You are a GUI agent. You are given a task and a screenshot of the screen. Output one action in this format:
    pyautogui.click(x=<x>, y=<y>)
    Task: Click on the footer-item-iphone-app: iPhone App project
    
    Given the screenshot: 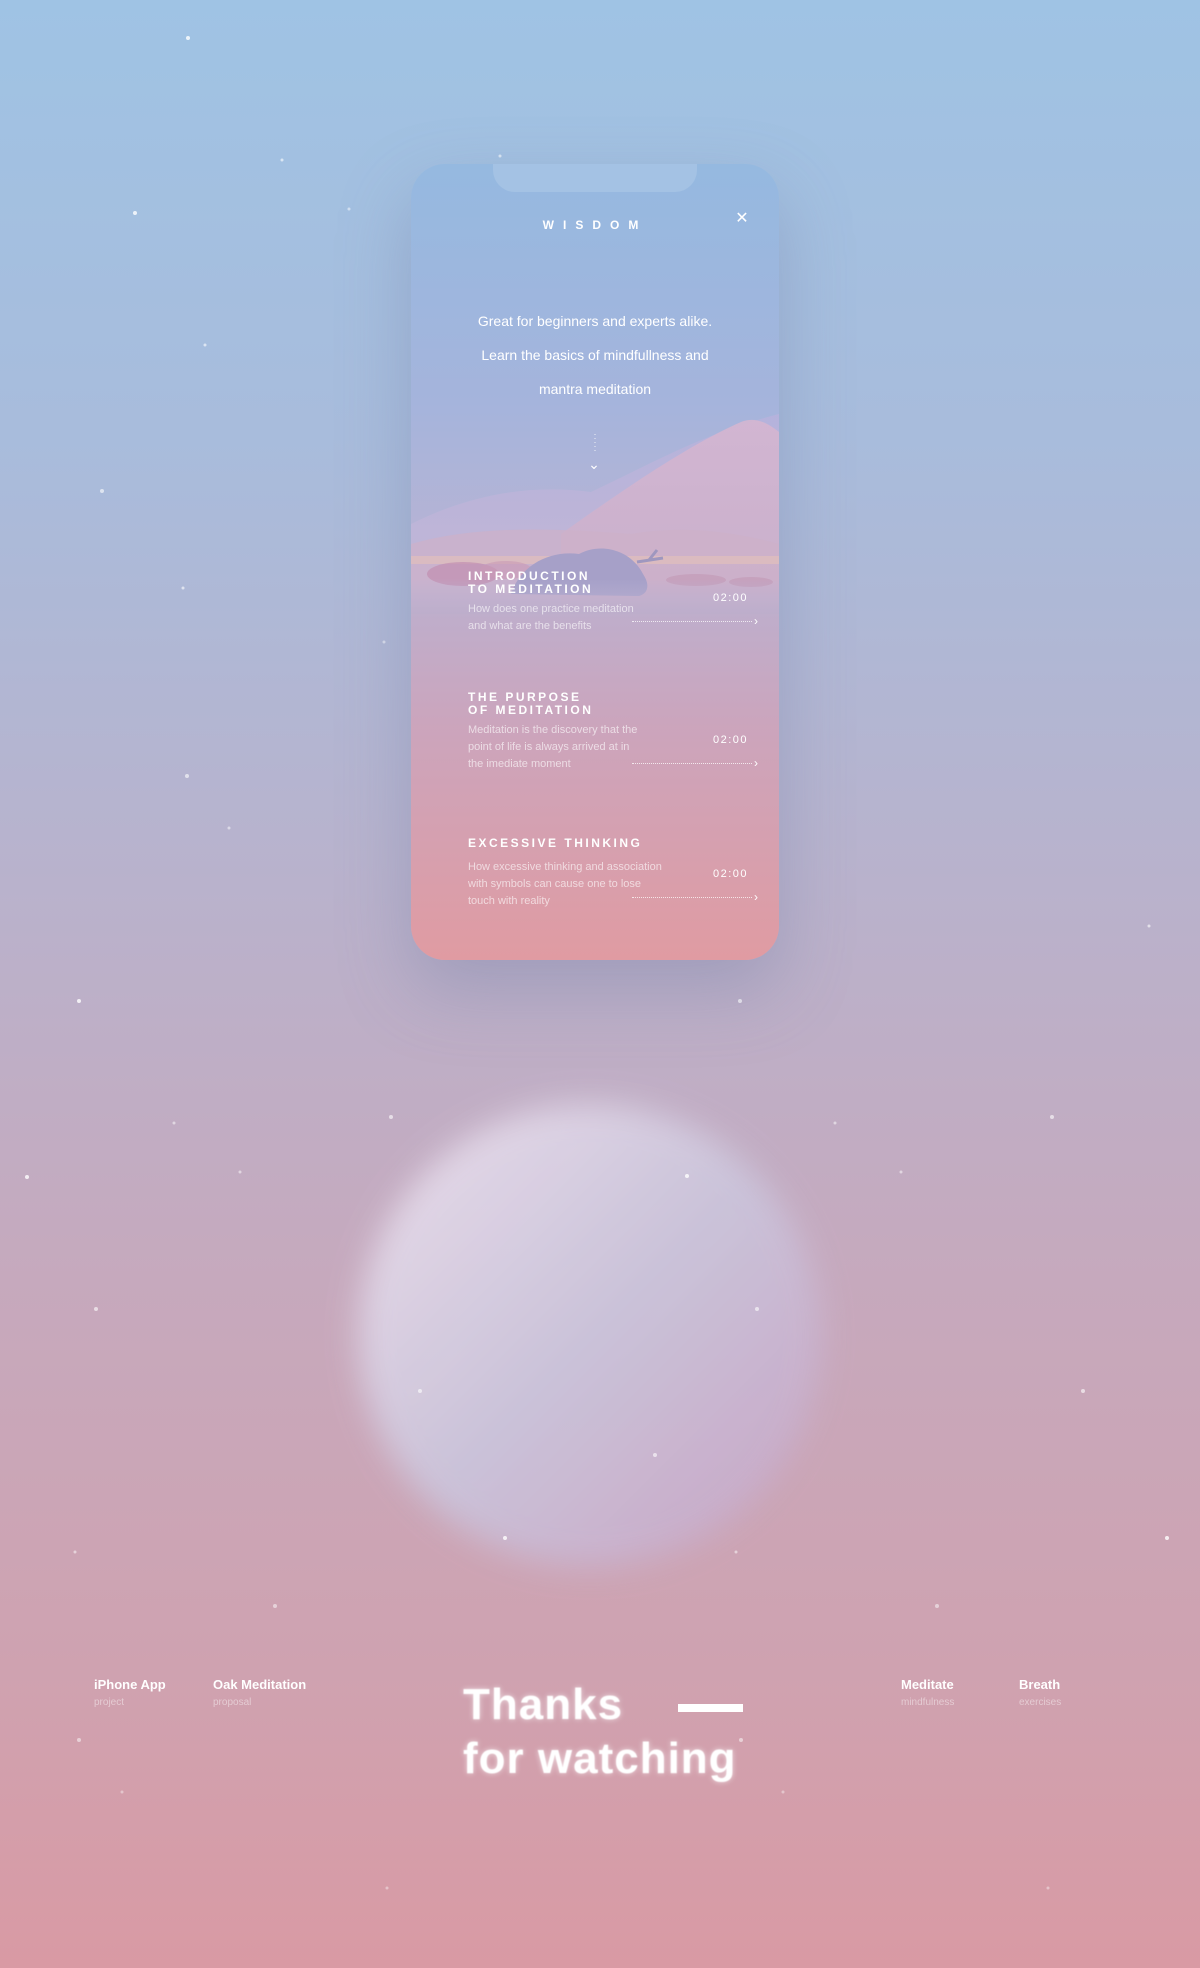 What is the action you would take?
    pyautogui.click(x=130, y=1692)
    